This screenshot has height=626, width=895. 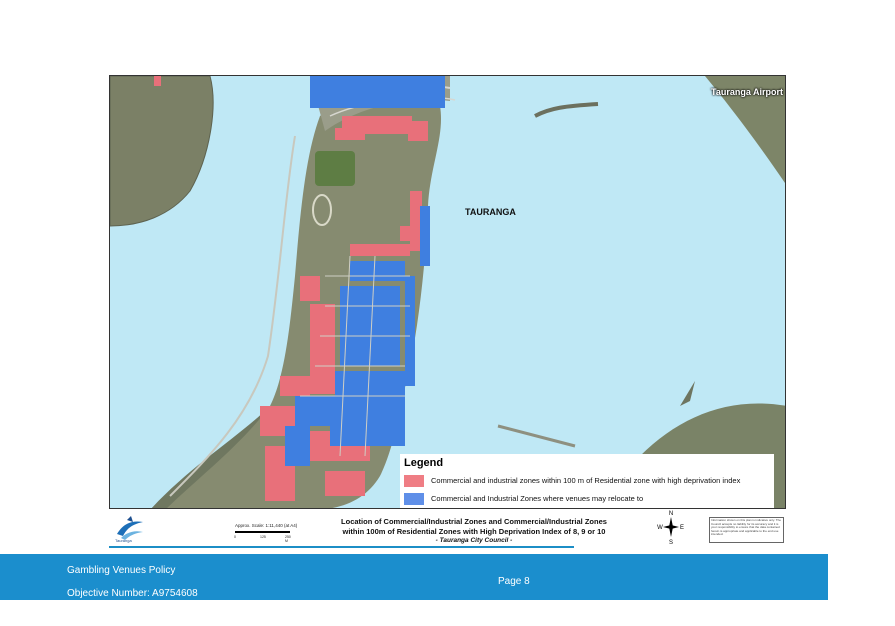 I want to click on legend-swatch-blue, so click(x=414, y=498).